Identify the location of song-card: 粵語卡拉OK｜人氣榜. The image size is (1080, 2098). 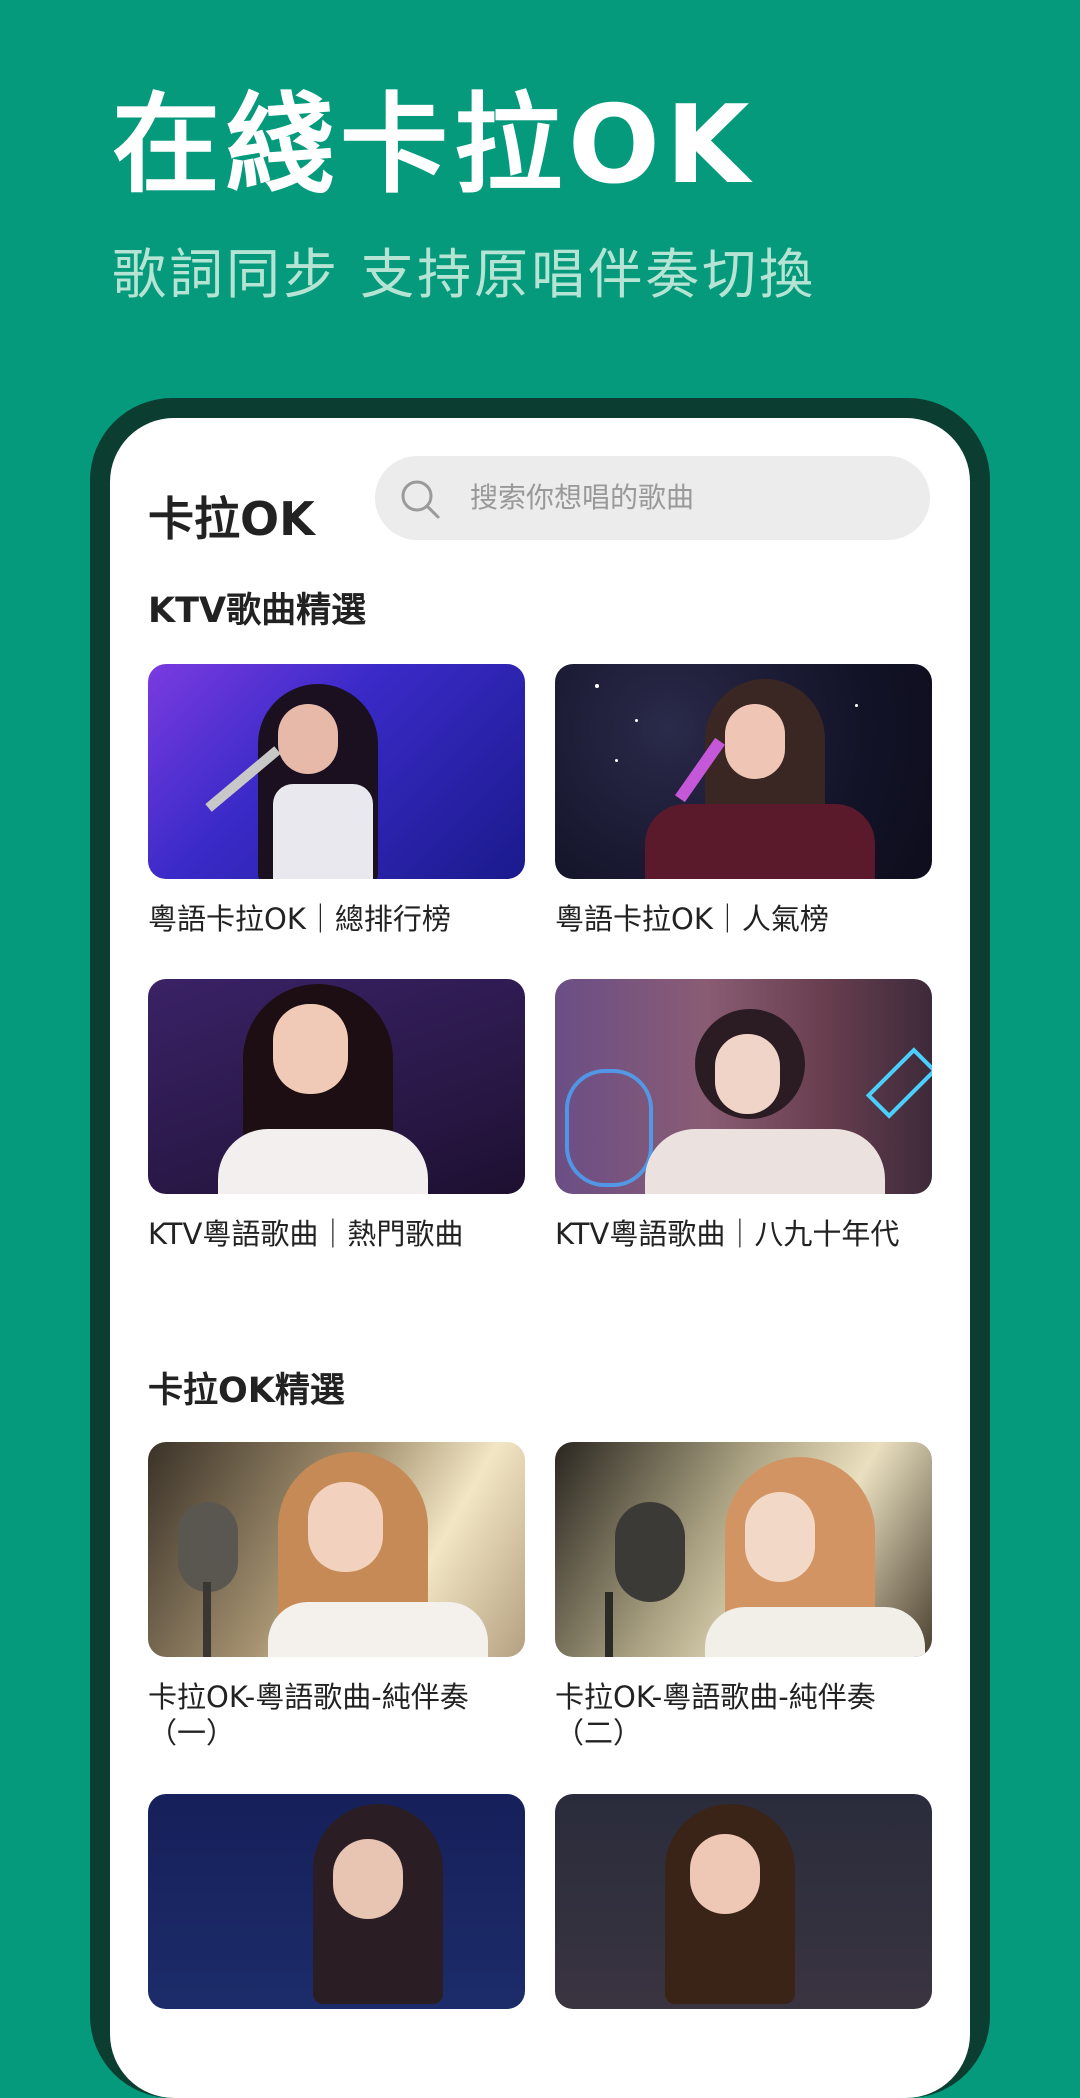
(743, 800).